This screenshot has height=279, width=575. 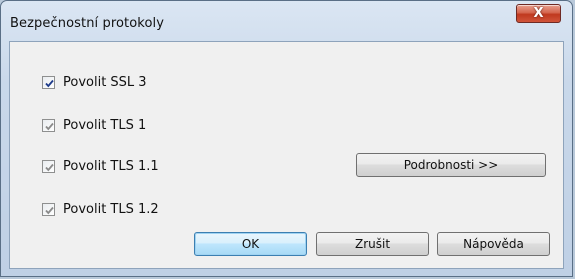 What do you see at coordinates (105, 125) in the screenshot?
I see `checkbox-label-tls1: Povolit TLS 1` at bounding box center [105, 125].